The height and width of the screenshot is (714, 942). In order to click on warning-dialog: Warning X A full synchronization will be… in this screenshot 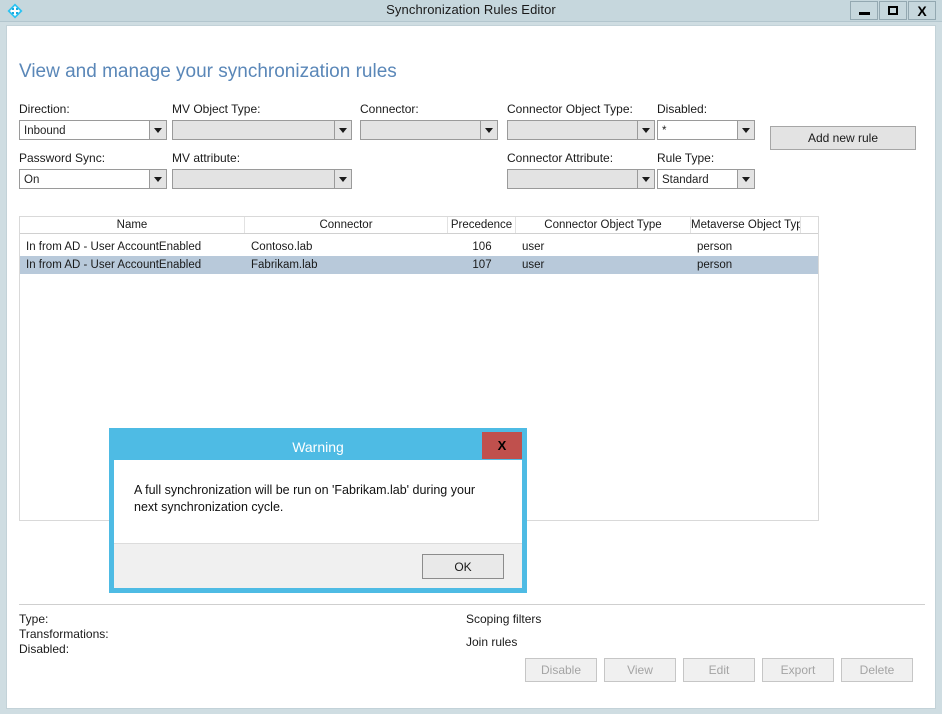, I will do `click(318, 510)`.